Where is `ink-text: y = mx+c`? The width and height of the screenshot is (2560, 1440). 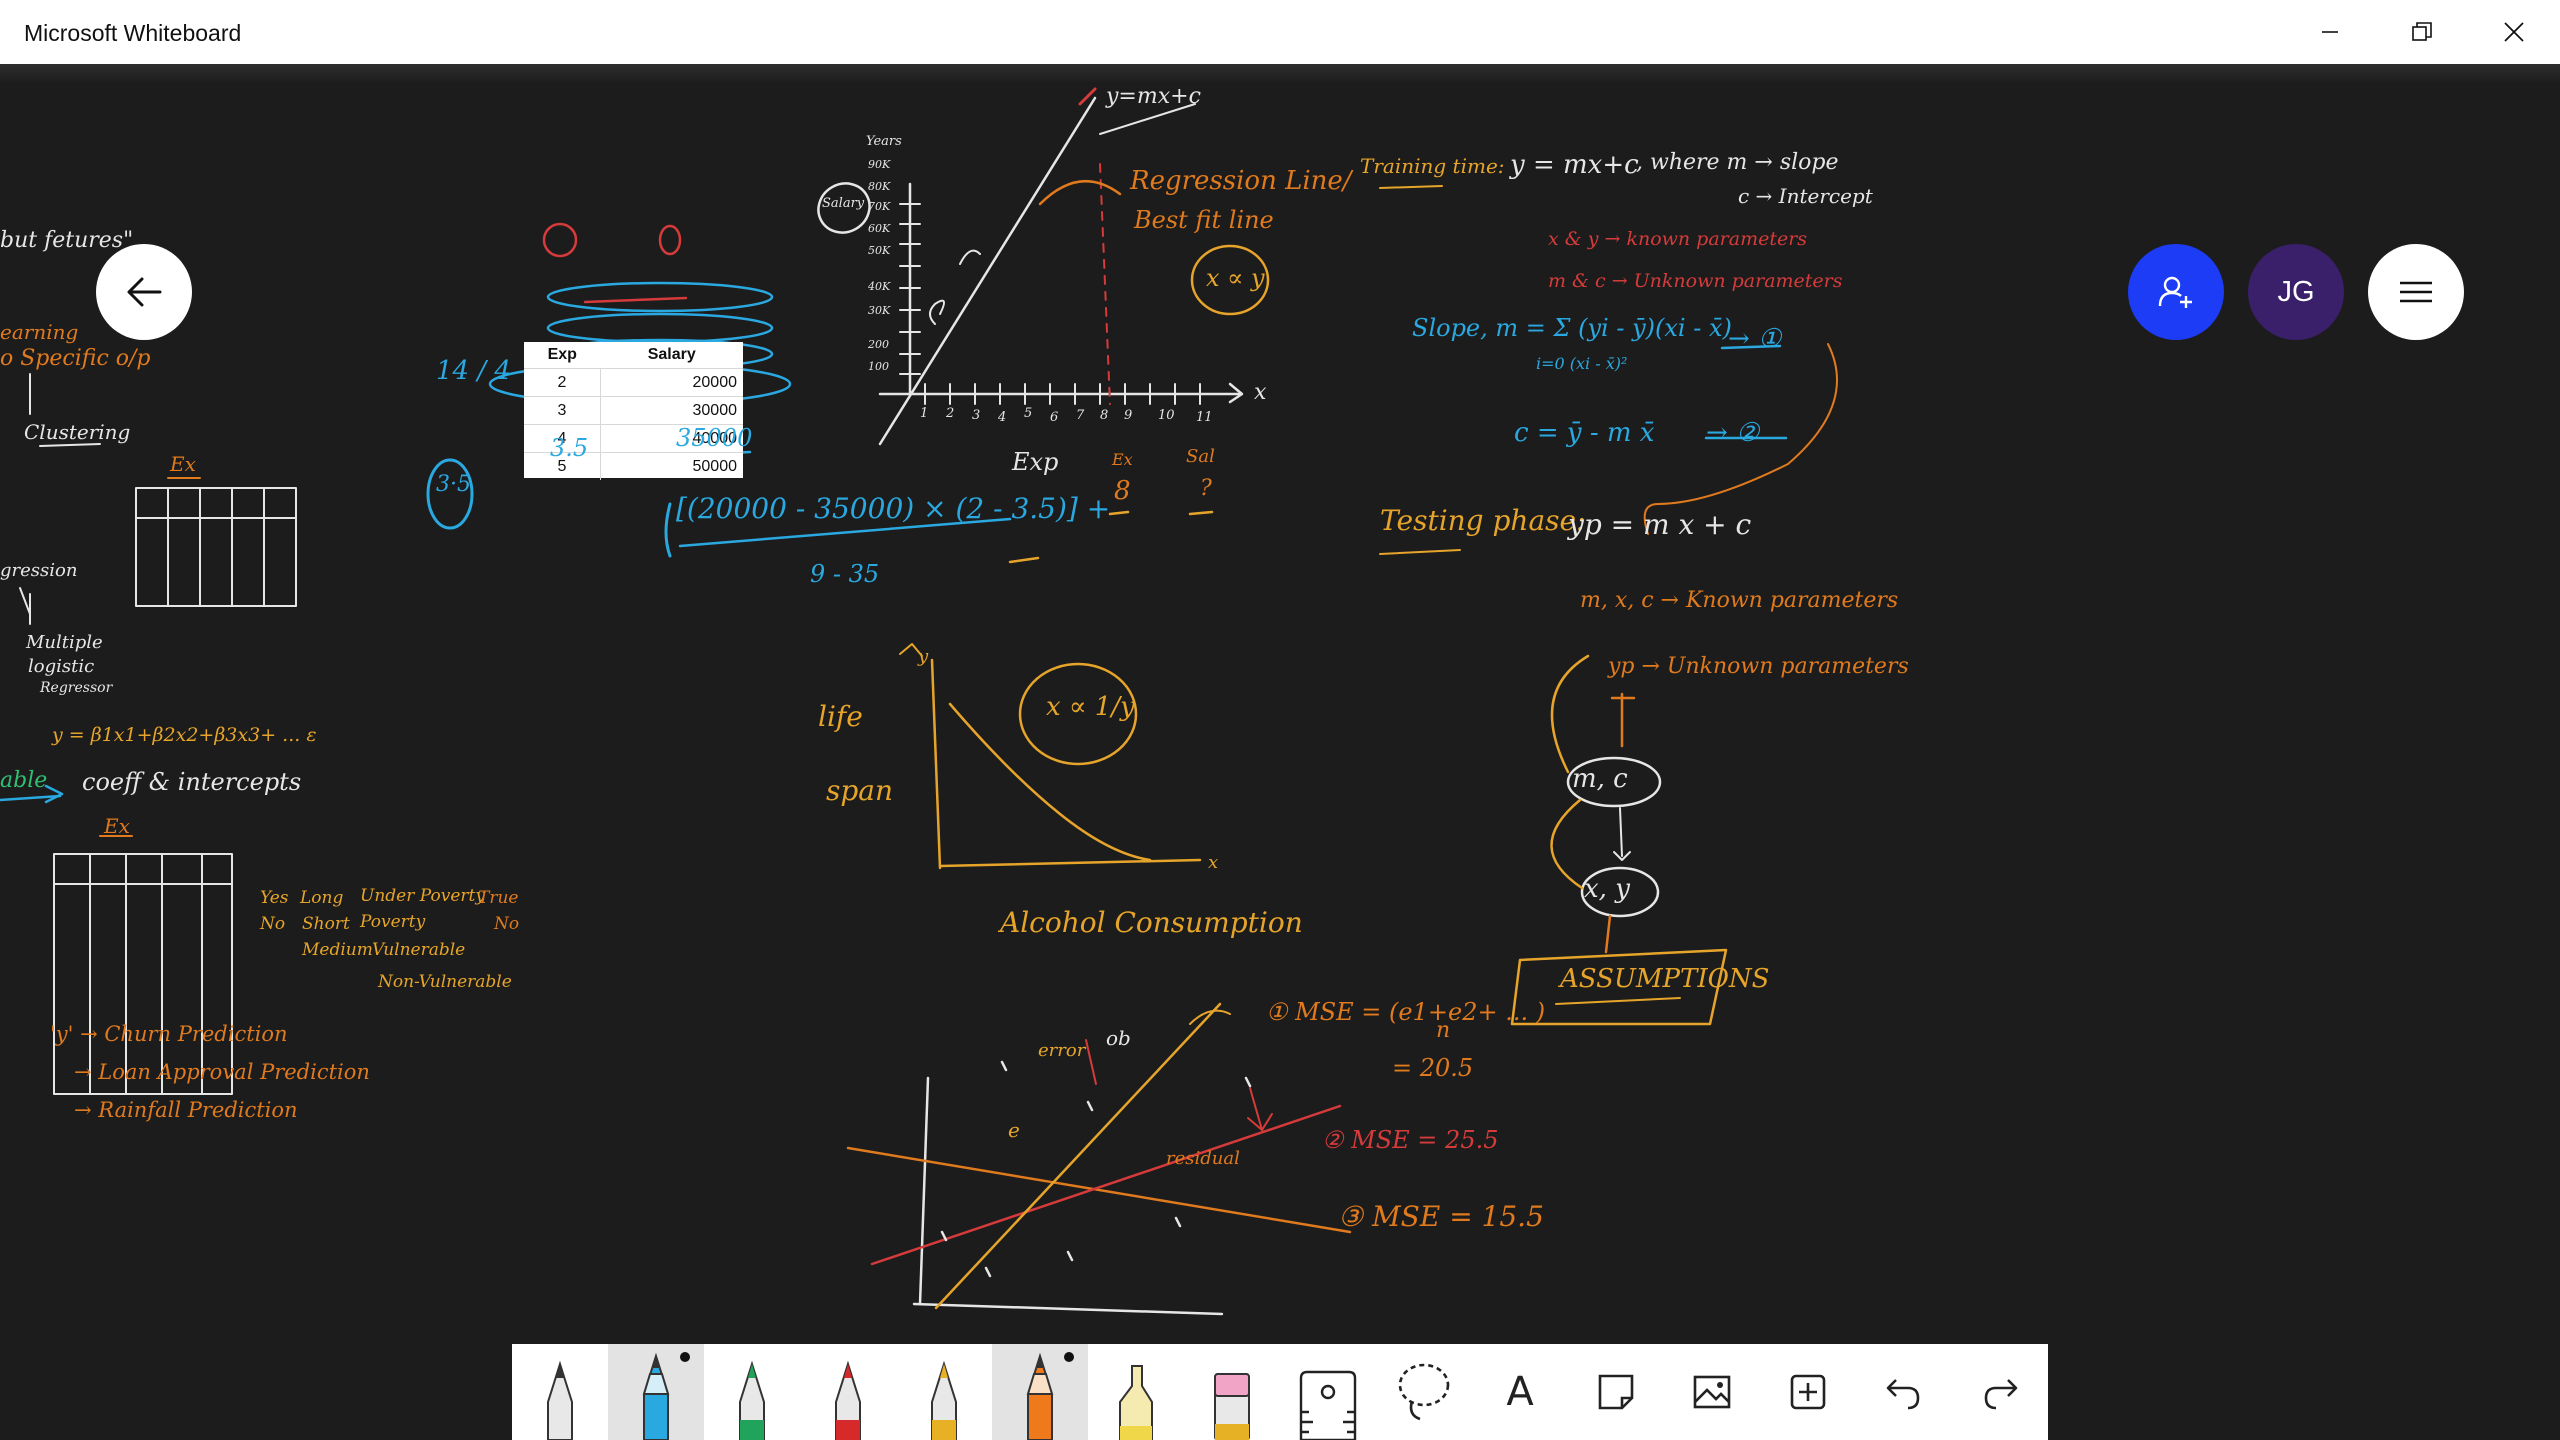 ink-text: y = mx+c is located at coordinates (1574, 165).